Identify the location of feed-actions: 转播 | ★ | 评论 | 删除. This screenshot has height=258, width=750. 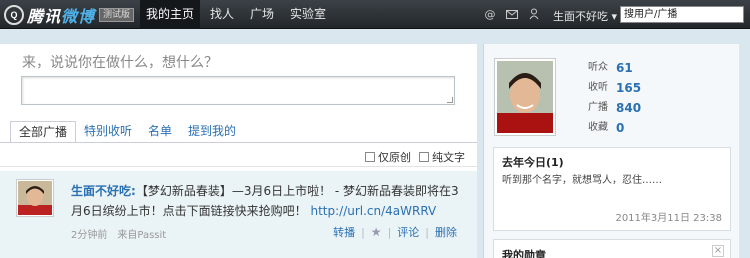
(395, 232).